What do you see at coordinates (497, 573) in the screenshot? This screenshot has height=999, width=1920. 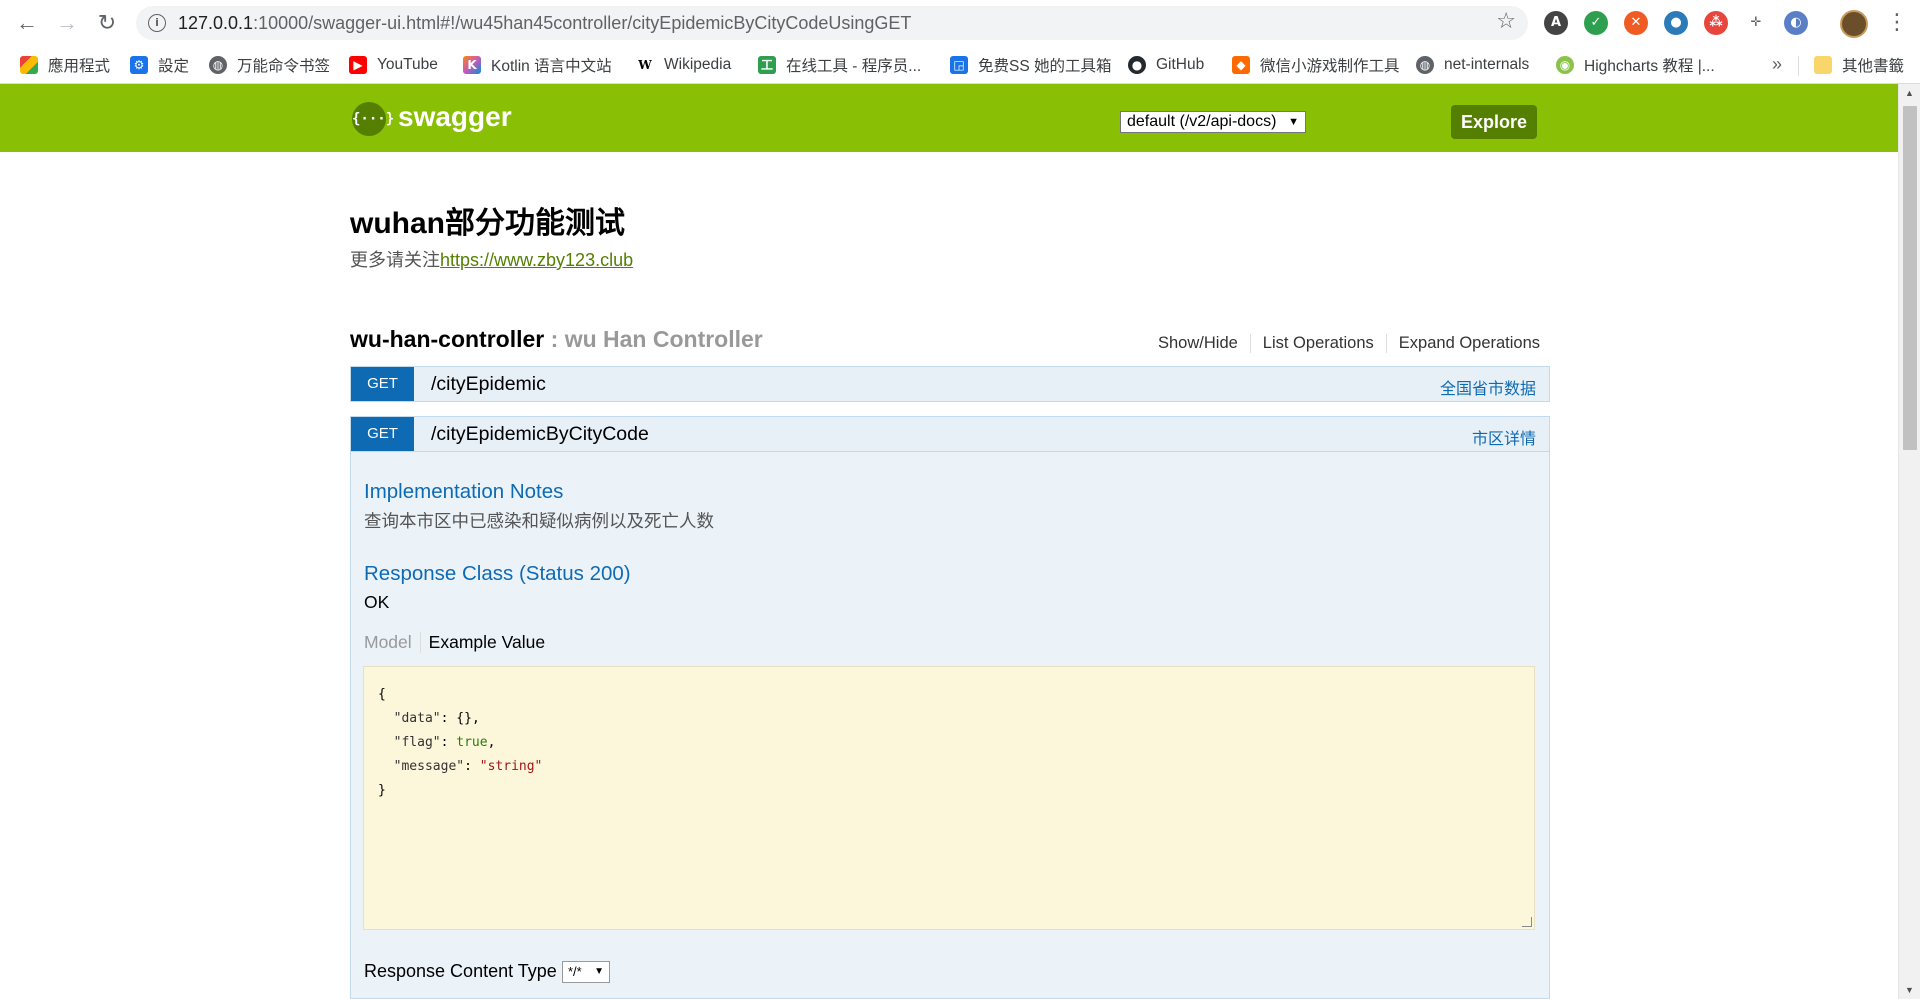 I see `response-class-heading: Response Class (Status 200)` at bounding box center [497, 573].